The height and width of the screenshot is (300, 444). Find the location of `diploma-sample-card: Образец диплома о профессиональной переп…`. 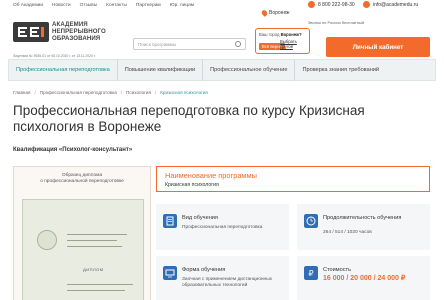

diploma-sample-card: Образец диплома о профессиональной переп… is located at coordinates (82, 233).